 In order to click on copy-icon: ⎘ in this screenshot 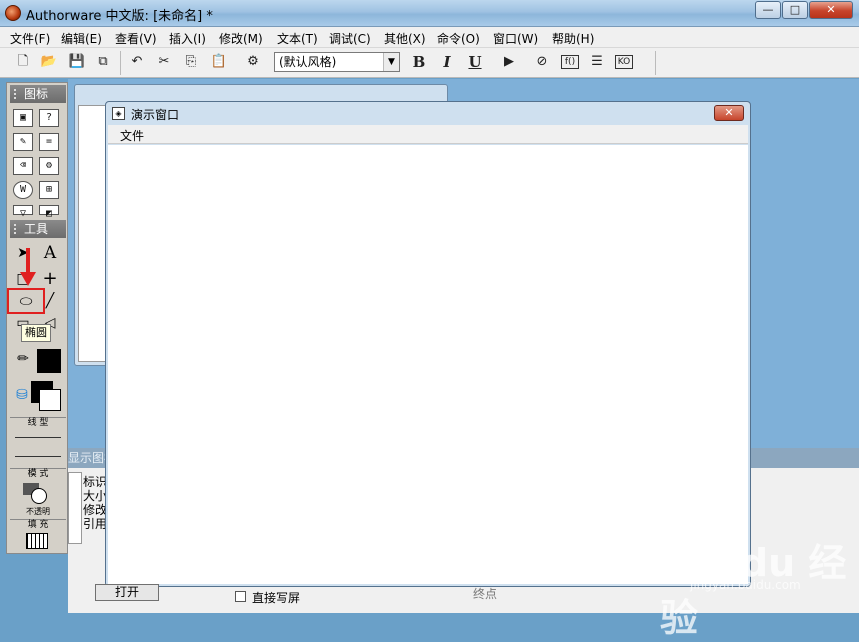, I will do `click(191, 62)`.